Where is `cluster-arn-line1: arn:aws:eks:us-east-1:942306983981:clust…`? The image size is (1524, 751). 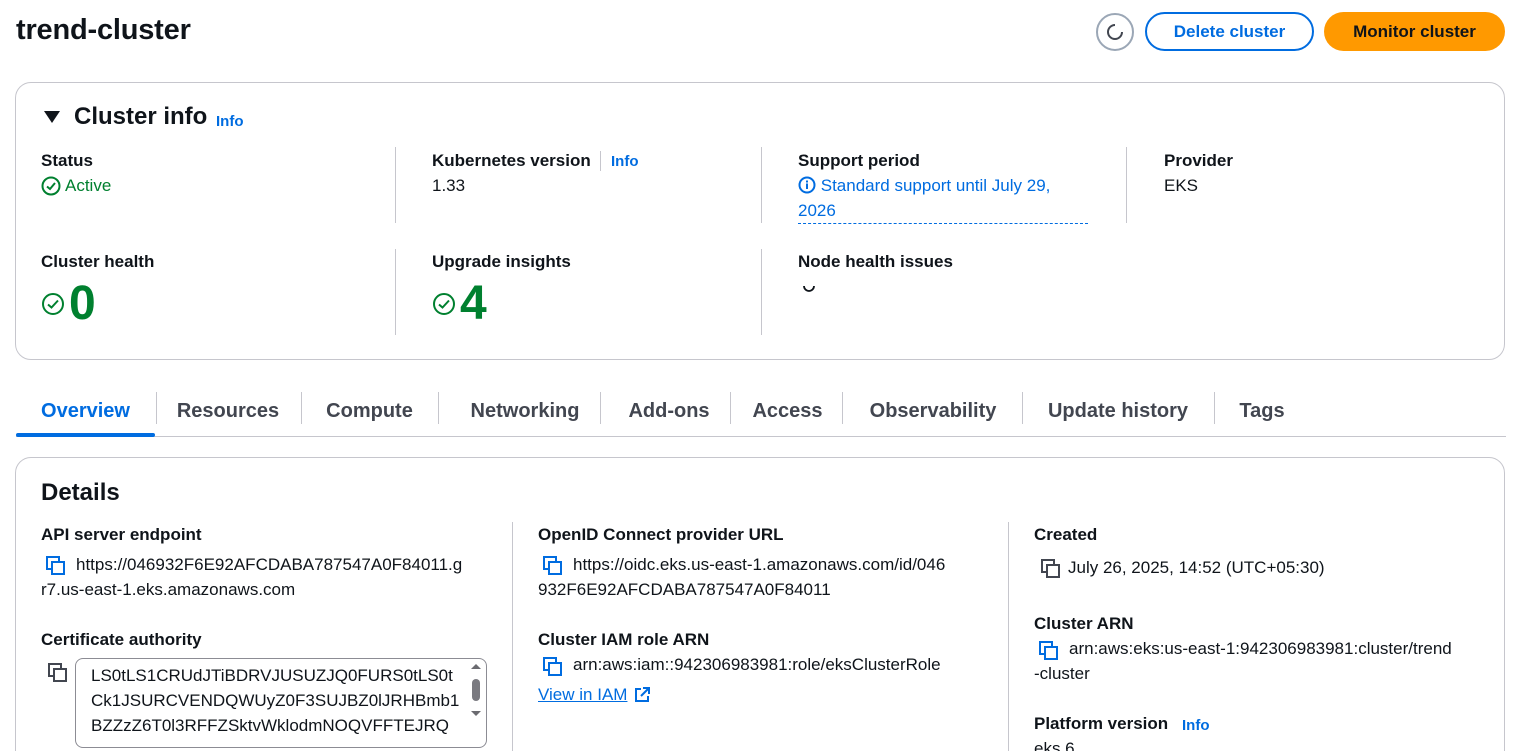 cluster-arn-line1: arn:aws:eks:us-east-1:942306983981:clust… is located at coordinates (1260, 648).